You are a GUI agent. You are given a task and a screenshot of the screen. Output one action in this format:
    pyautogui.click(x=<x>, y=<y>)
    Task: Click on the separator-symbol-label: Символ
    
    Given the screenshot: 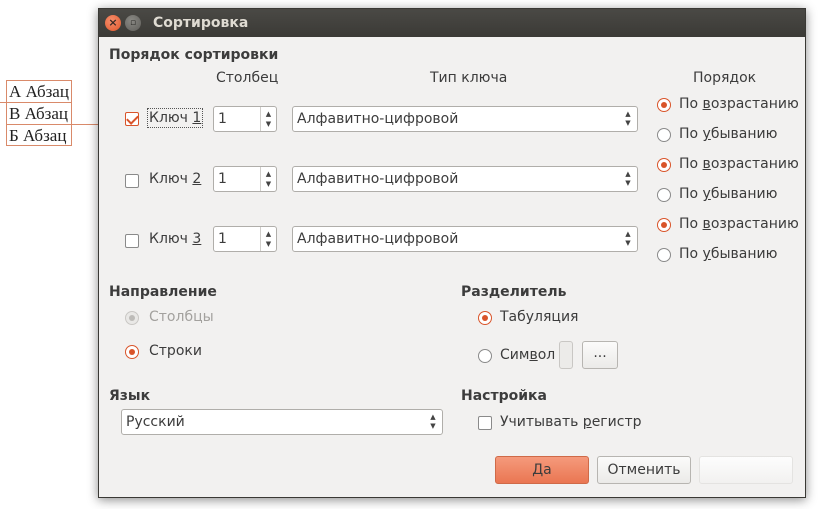 What is the action you would take?
    pyautogui.click(x=527, y=355)
    